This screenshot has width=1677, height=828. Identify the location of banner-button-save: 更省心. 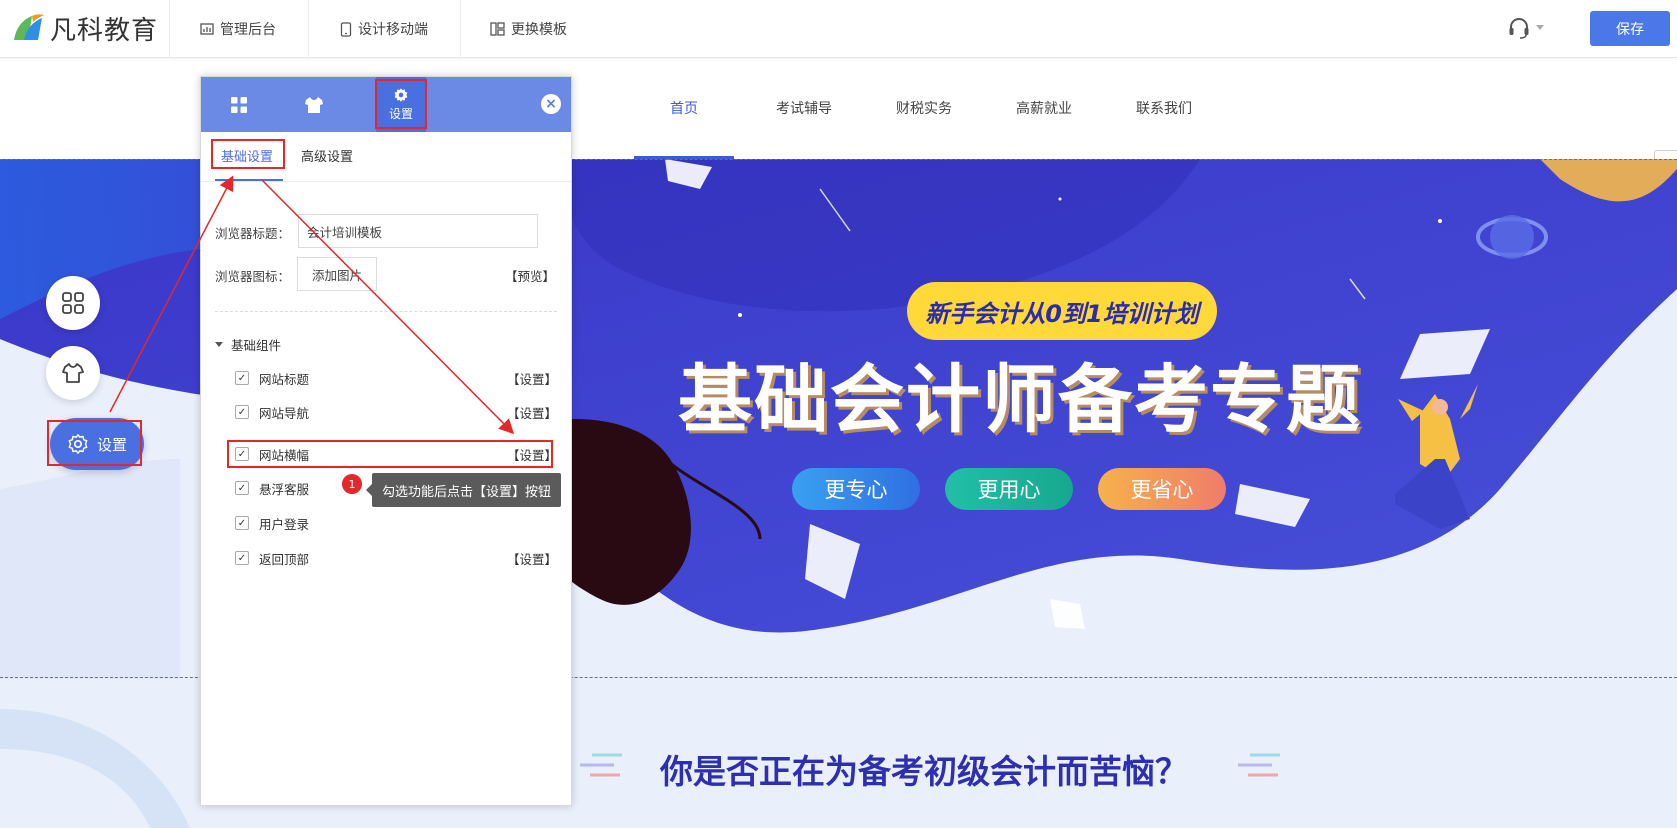
(1162, 489).